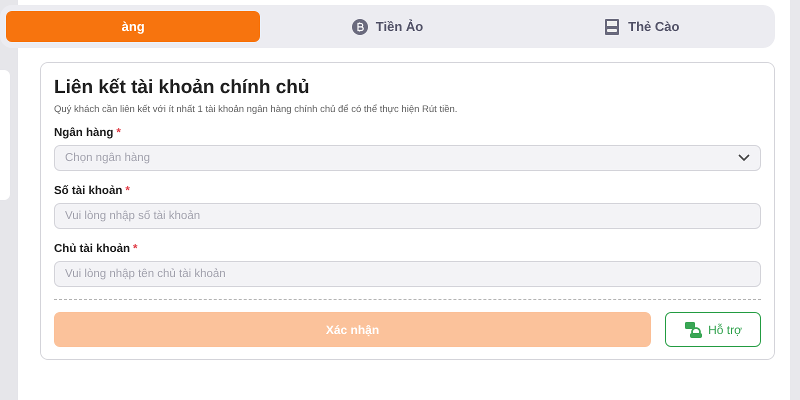 The height and width of the screenshot is (400, 800). Describe the element at coordinates (744, 158) in the screenshot. I see `chevron-down-icon` at that location.